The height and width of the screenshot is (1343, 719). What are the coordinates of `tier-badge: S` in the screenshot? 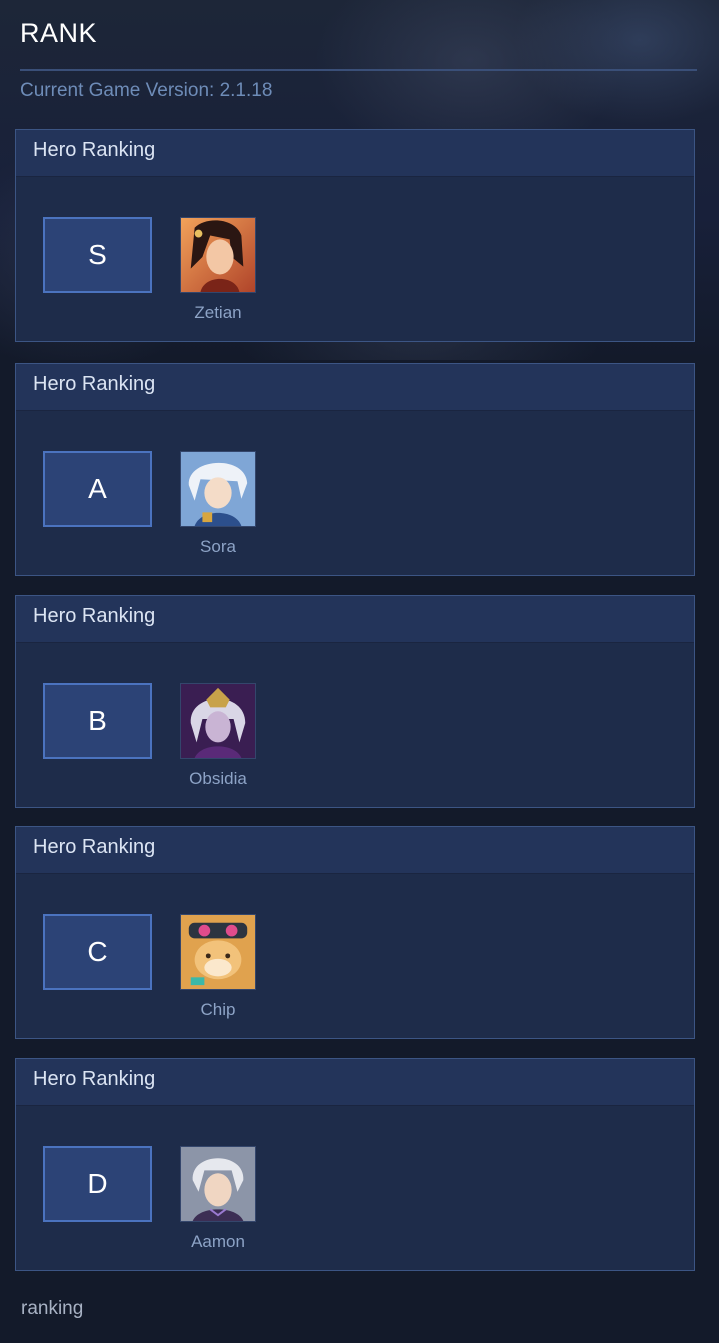 It's located at (97, 255).